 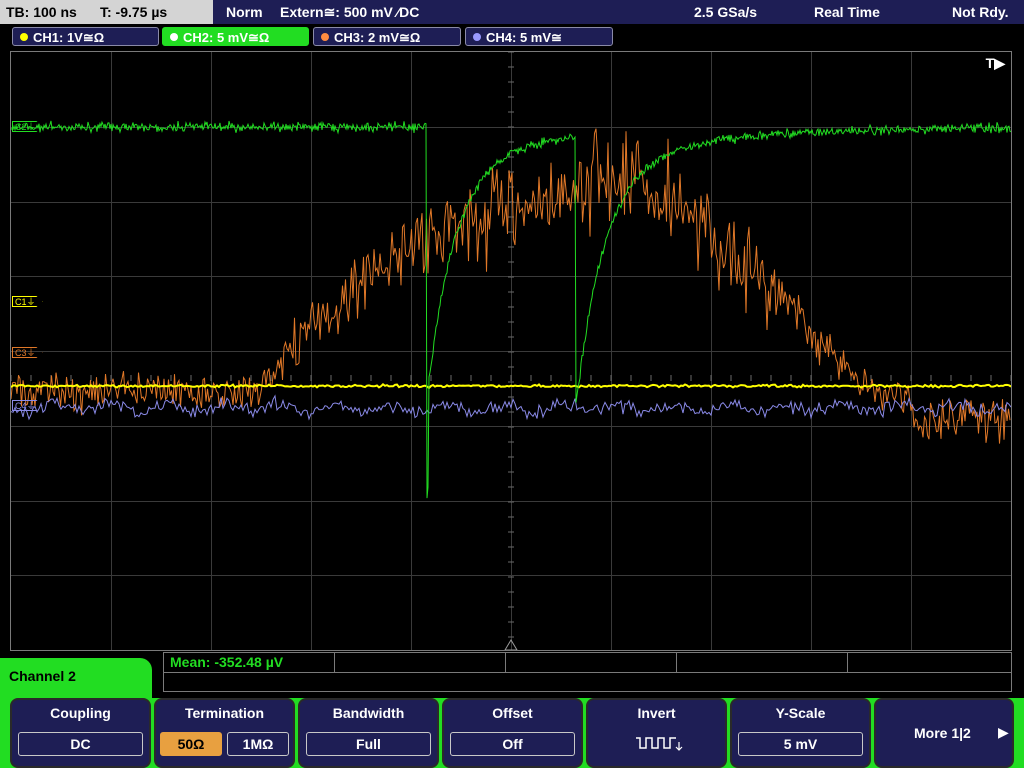 What do you see at coordinates (226, 37) in the screenshot?
I see `ch2-label: CH2: 5 mV≅Ω` at bounding box center [226, 37].